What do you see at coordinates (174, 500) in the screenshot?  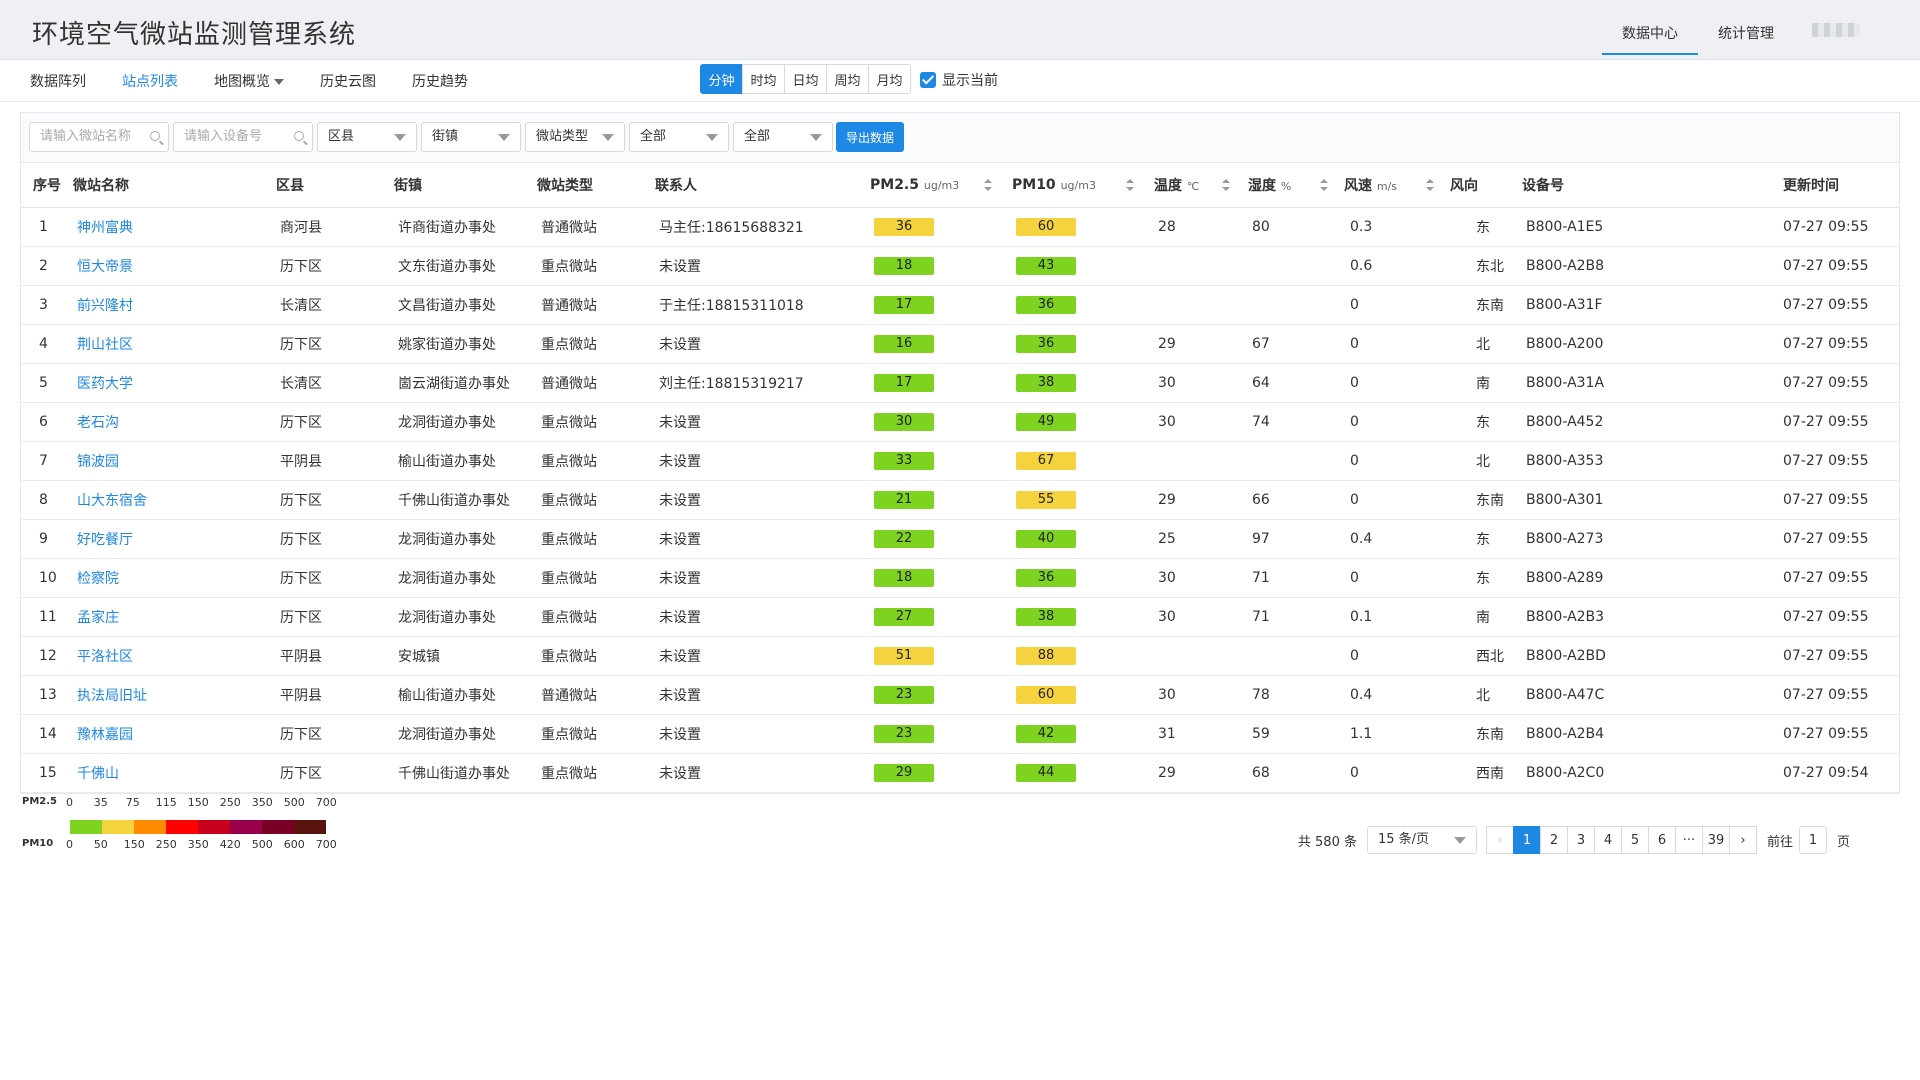 I see `cell-station-name: 山大东宿舍` at bounding box center [174, 500].